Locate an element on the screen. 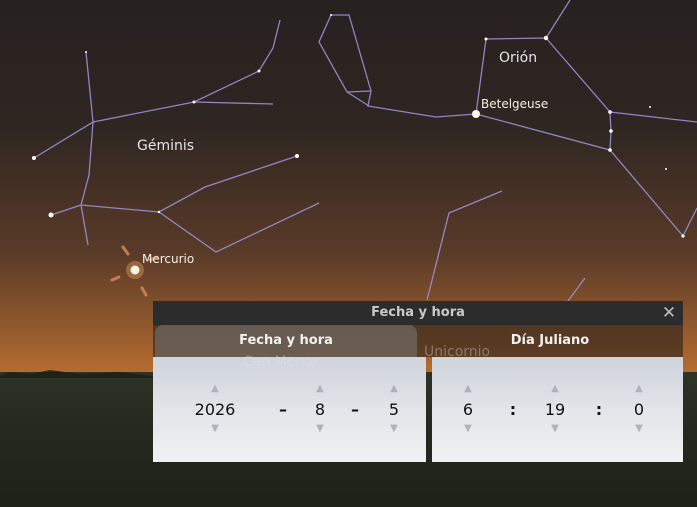 This screenshot has width=697, height=507. month-down-arrow-icon: ▼ is located at coordinates (320, 429).